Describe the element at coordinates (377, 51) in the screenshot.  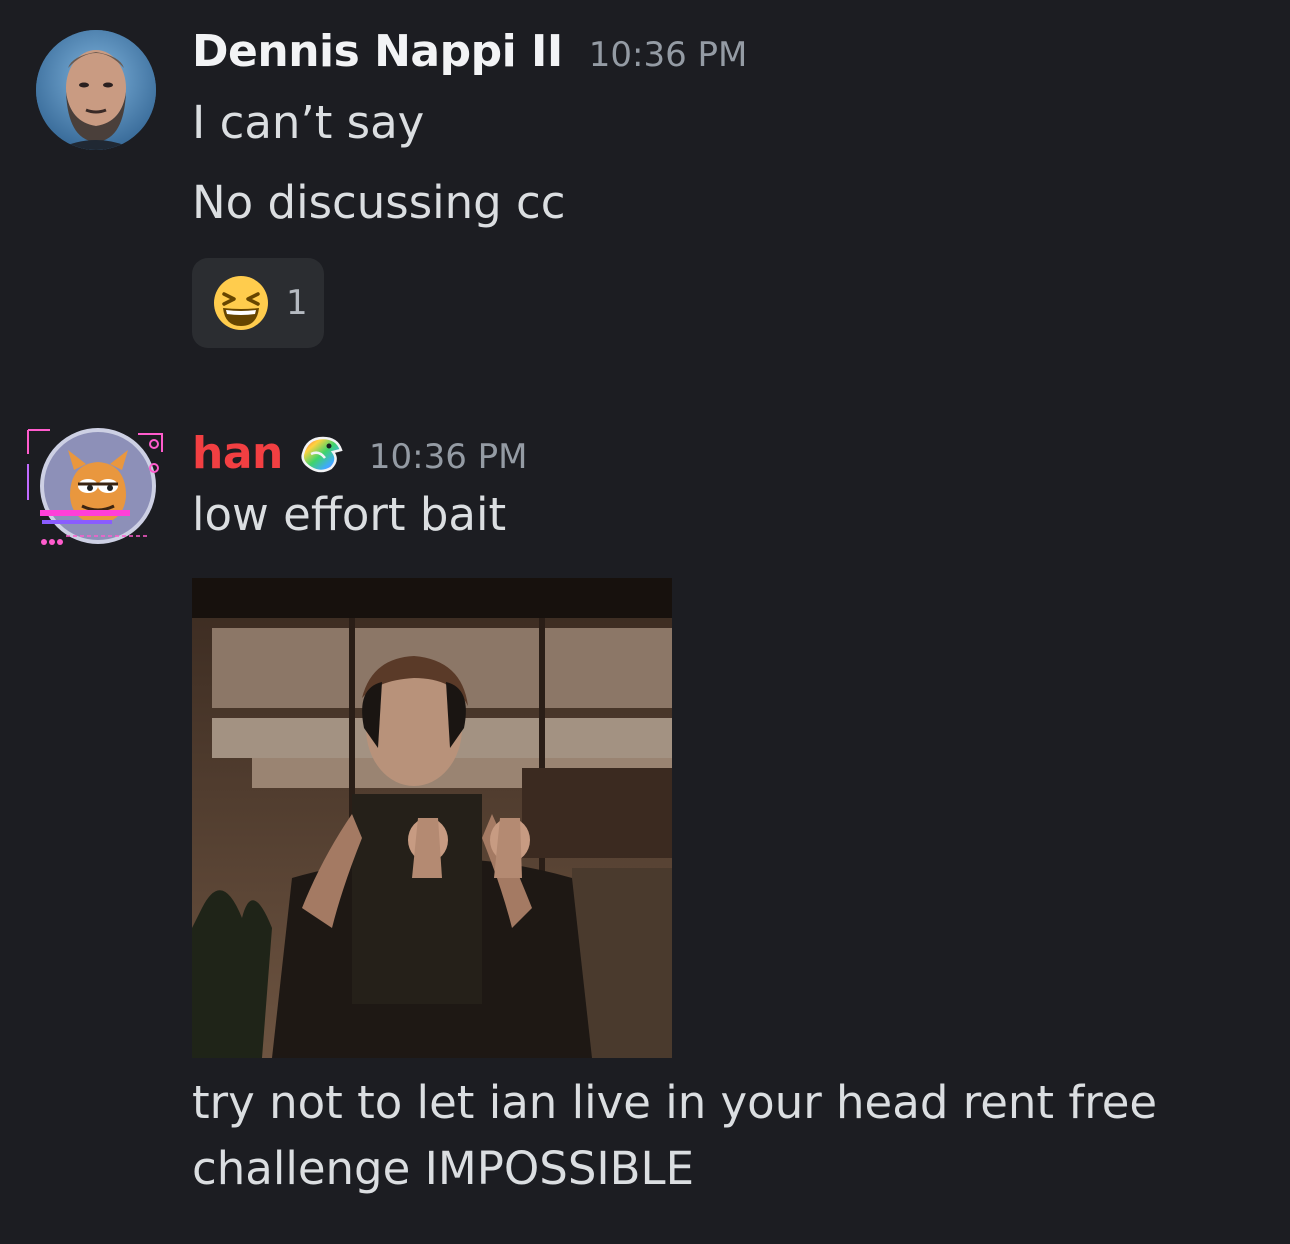
I see `username: Dennis Nappi II` at that location.